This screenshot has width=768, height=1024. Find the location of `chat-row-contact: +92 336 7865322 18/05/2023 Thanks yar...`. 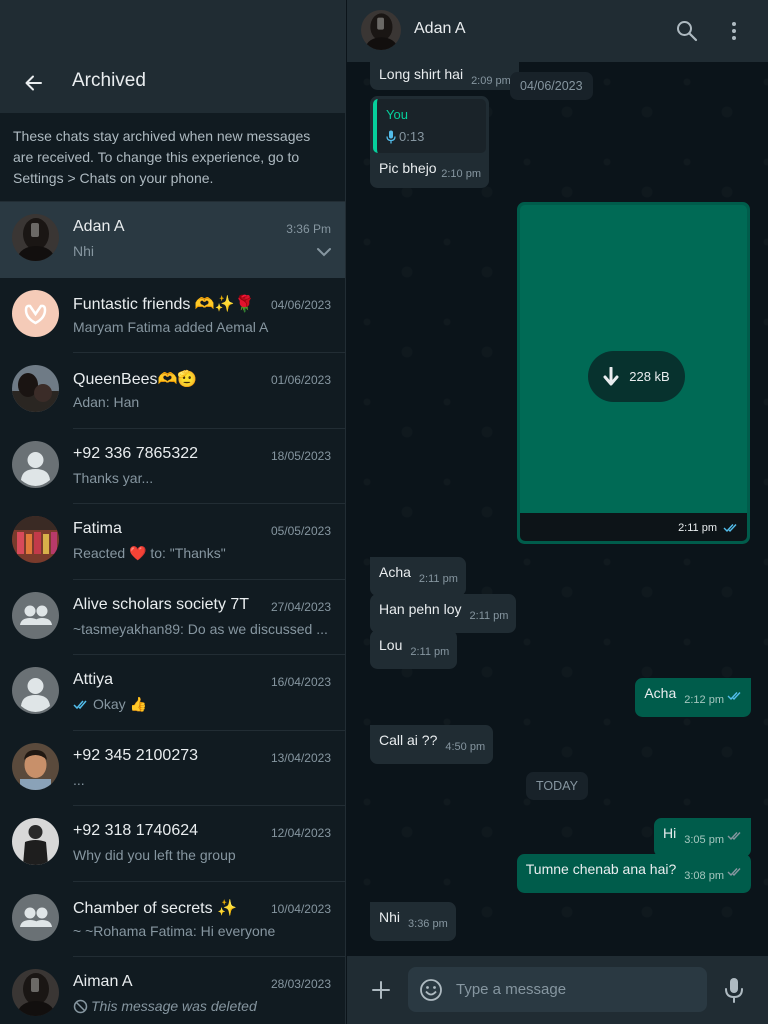

chat-row-contact: +92 336 7865322 18/05/2023 Thanks yar... is located at coordinates (172, 466).